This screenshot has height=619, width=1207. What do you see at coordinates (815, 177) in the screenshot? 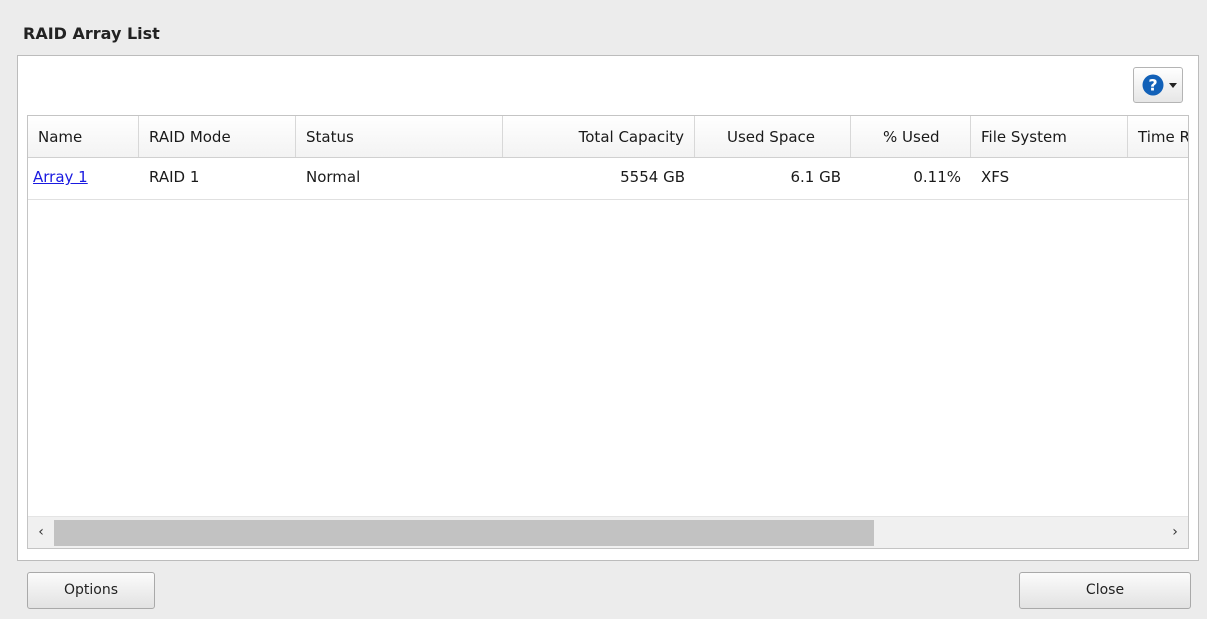
I see `cell-used-space: 6.1 GB` at bounding box center [815, 177].